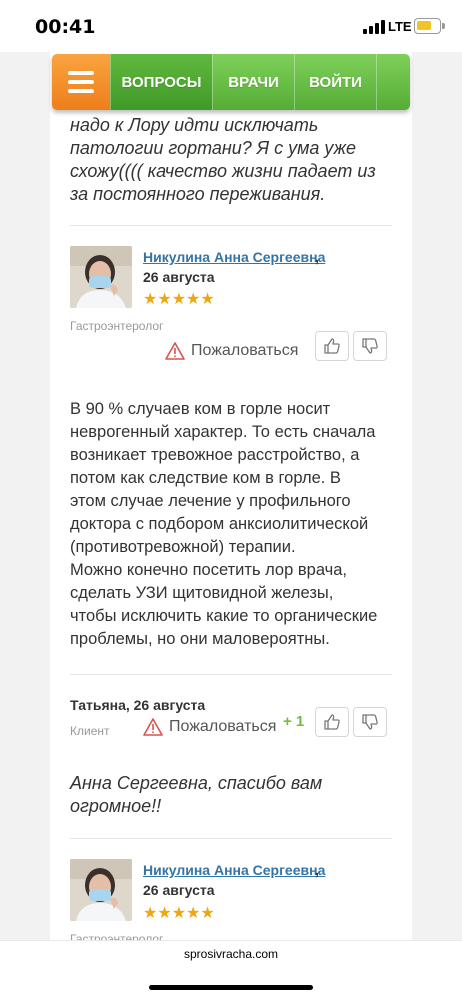 The height and width of the screenshot is (1000, 462). I want to click on nav-items: ВОПРОСЫ ВРАЧИ ВОЙТИ, so click(260, 82).